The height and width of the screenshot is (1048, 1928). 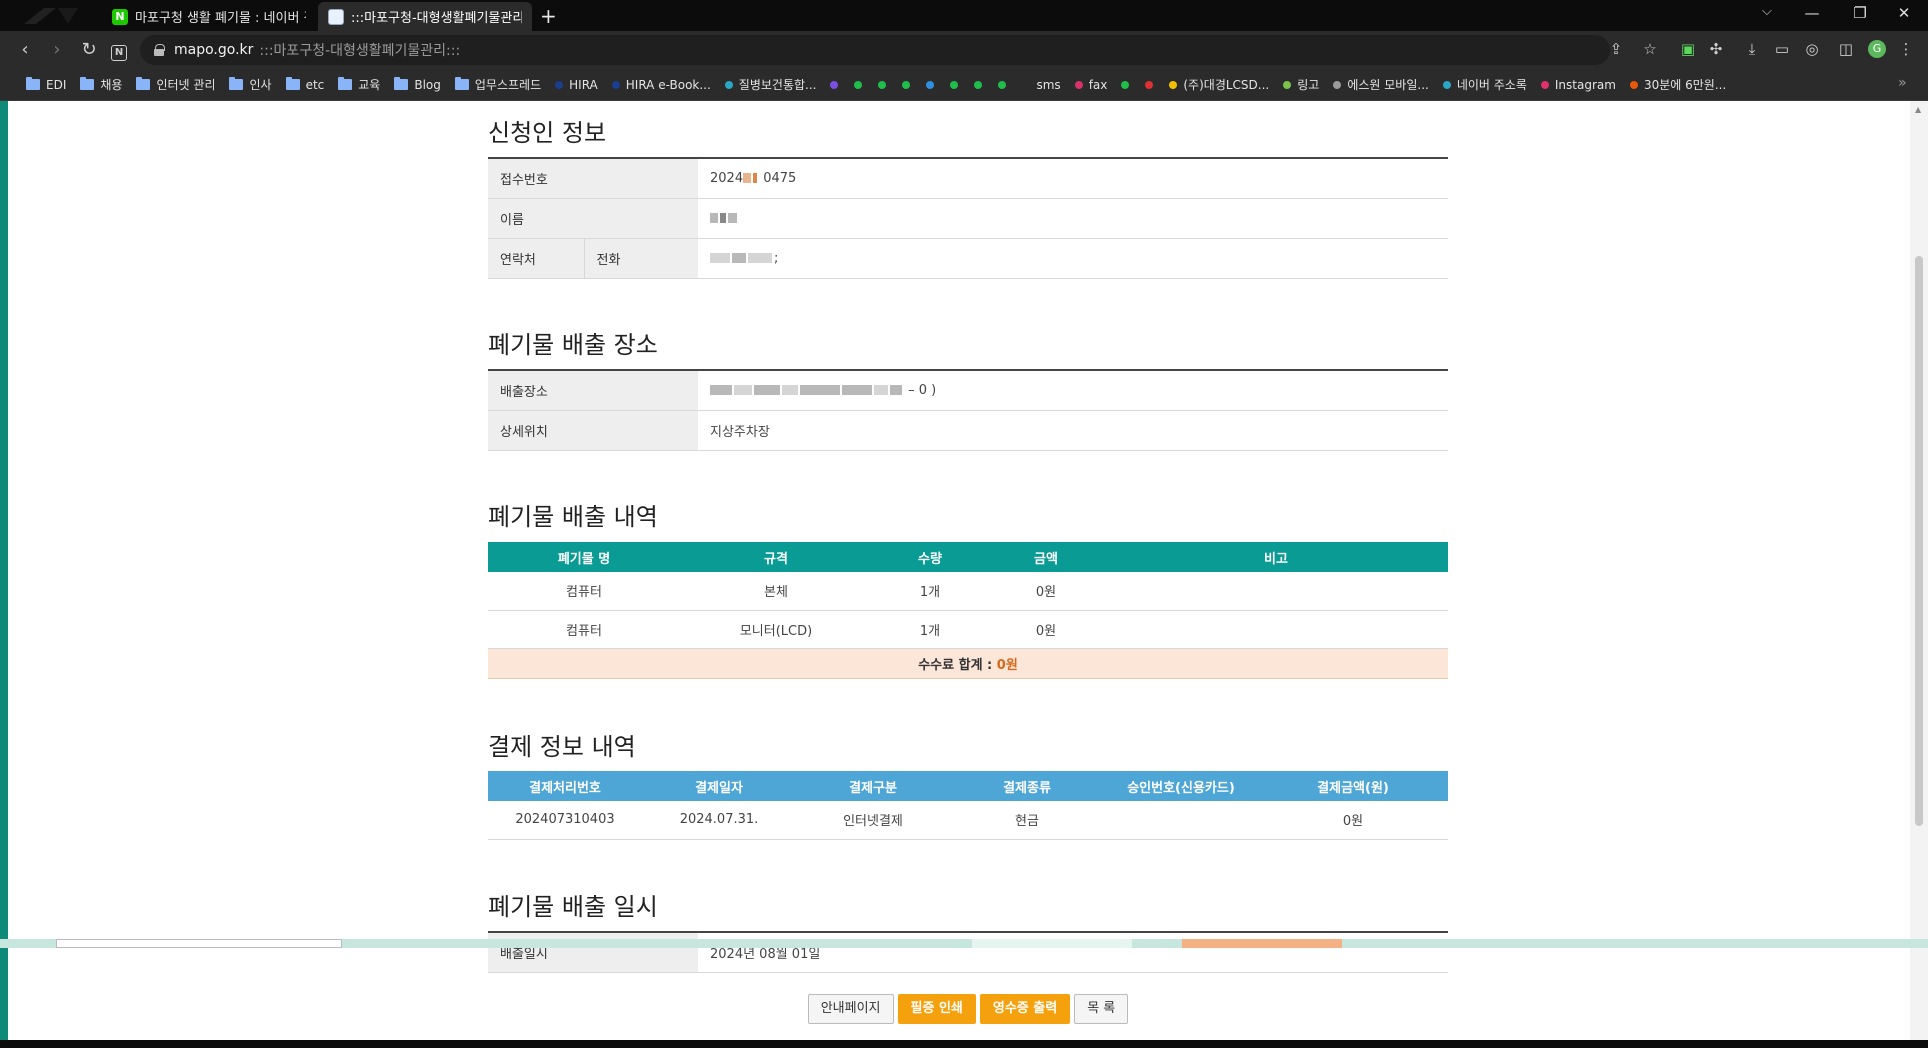 What do you see at coordinates (359, 84) in the screenshot?
I see `bookmark-item: 교육` at bounding box center [359, 84].